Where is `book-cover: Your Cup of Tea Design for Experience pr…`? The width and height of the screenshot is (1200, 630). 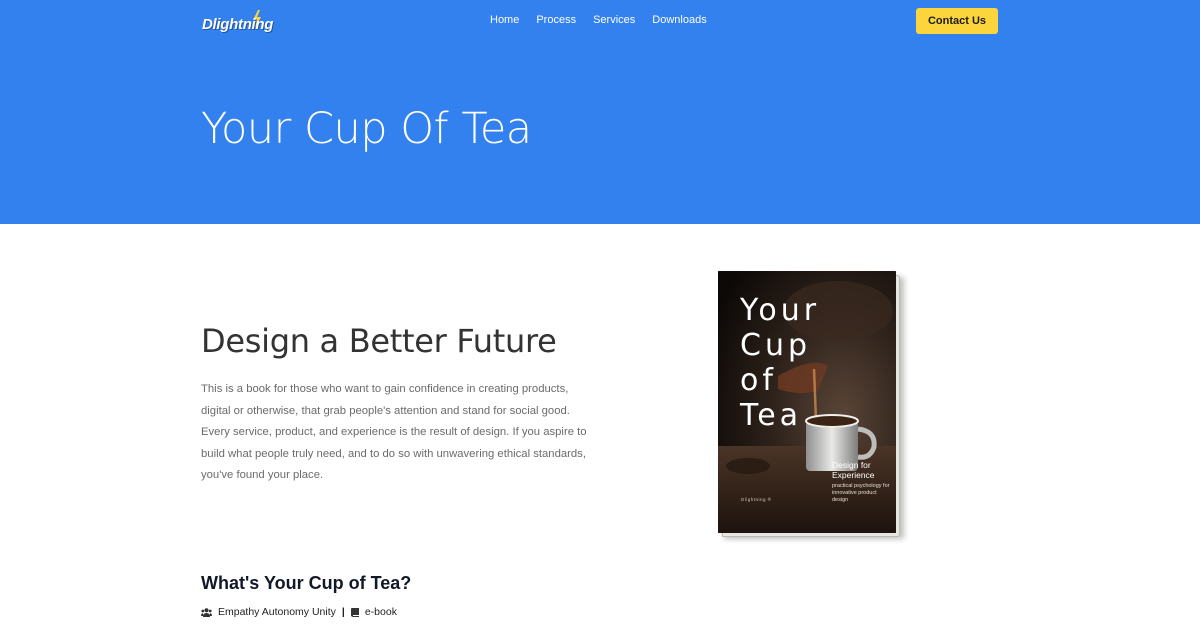 book-cover: Your Cup of Tea Design for Experience pr… is located at coordinates (807, 402).